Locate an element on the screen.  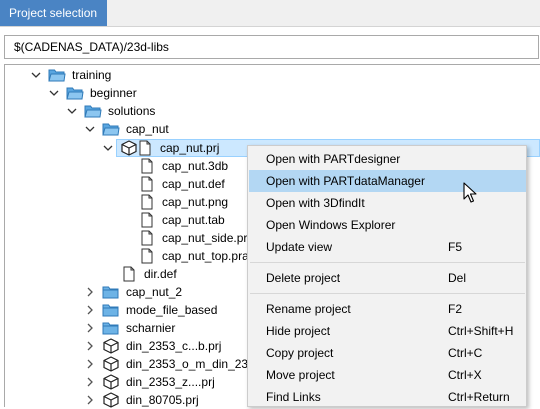
tree-item-din-project: din_80705.prj is located at coordinates (120, 400).